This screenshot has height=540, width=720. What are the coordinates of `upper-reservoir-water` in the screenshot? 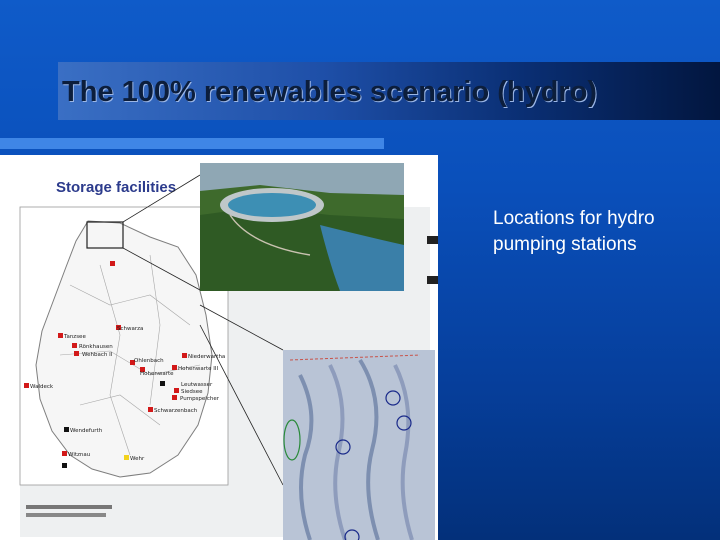 It's located at (272, 205).